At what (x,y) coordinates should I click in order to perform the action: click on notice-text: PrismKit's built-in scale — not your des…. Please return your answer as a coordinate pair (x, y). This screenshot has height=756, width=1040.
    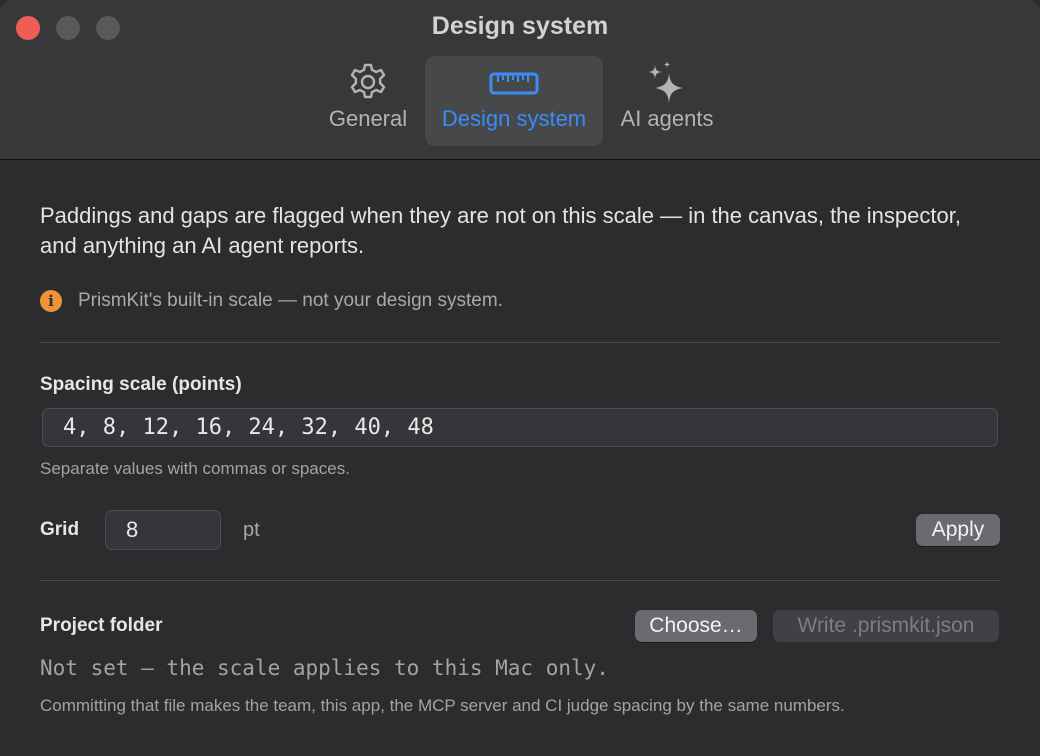
    Looking at the image, I should click on (290, 300).